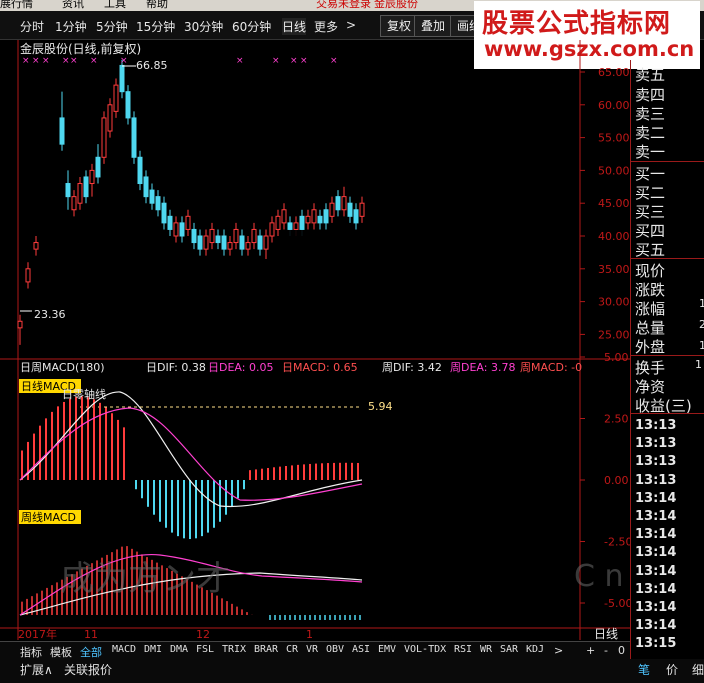 Image resolution: width=704 pixels, height=683 pixels. I want to click on tab-timeshare: 分时, so click(32, 26).